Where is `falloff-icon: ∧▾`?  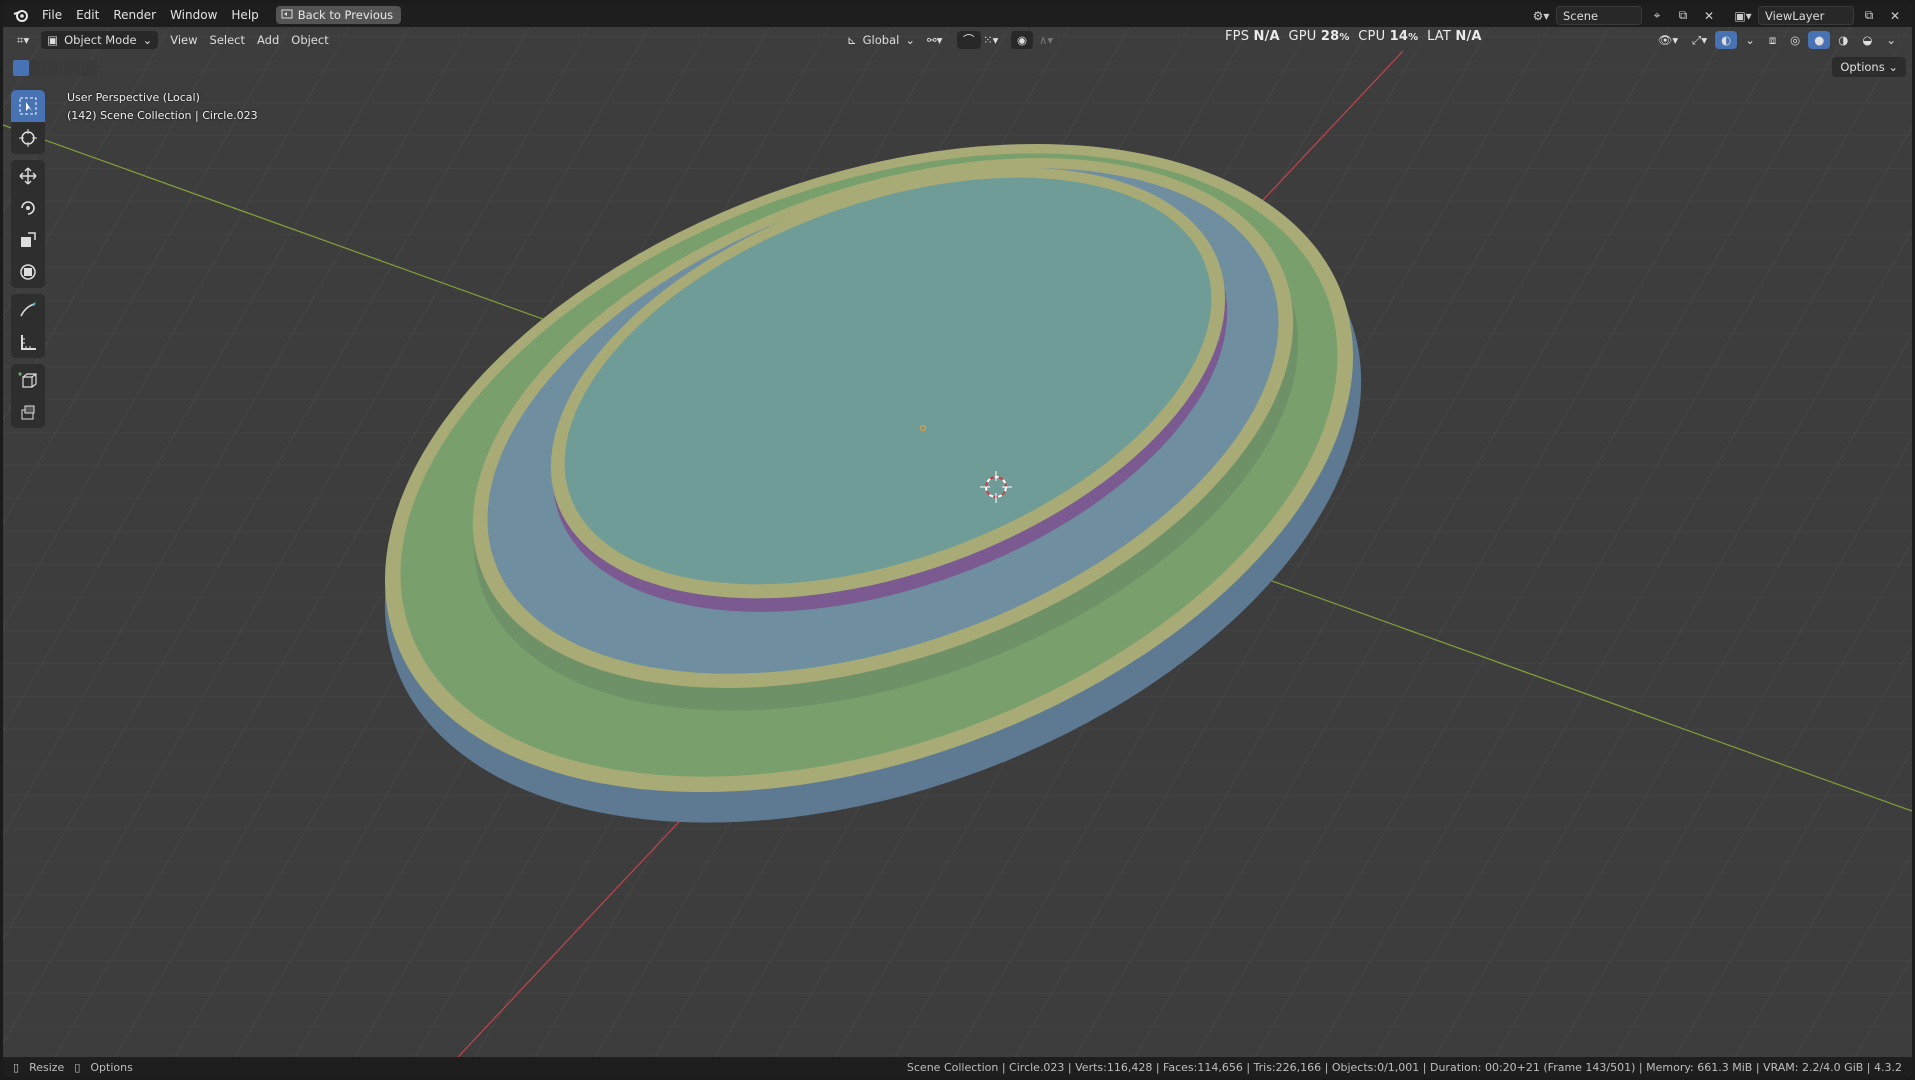
falloff-icon: ∧▾ is located at coordinates (1046, 40).